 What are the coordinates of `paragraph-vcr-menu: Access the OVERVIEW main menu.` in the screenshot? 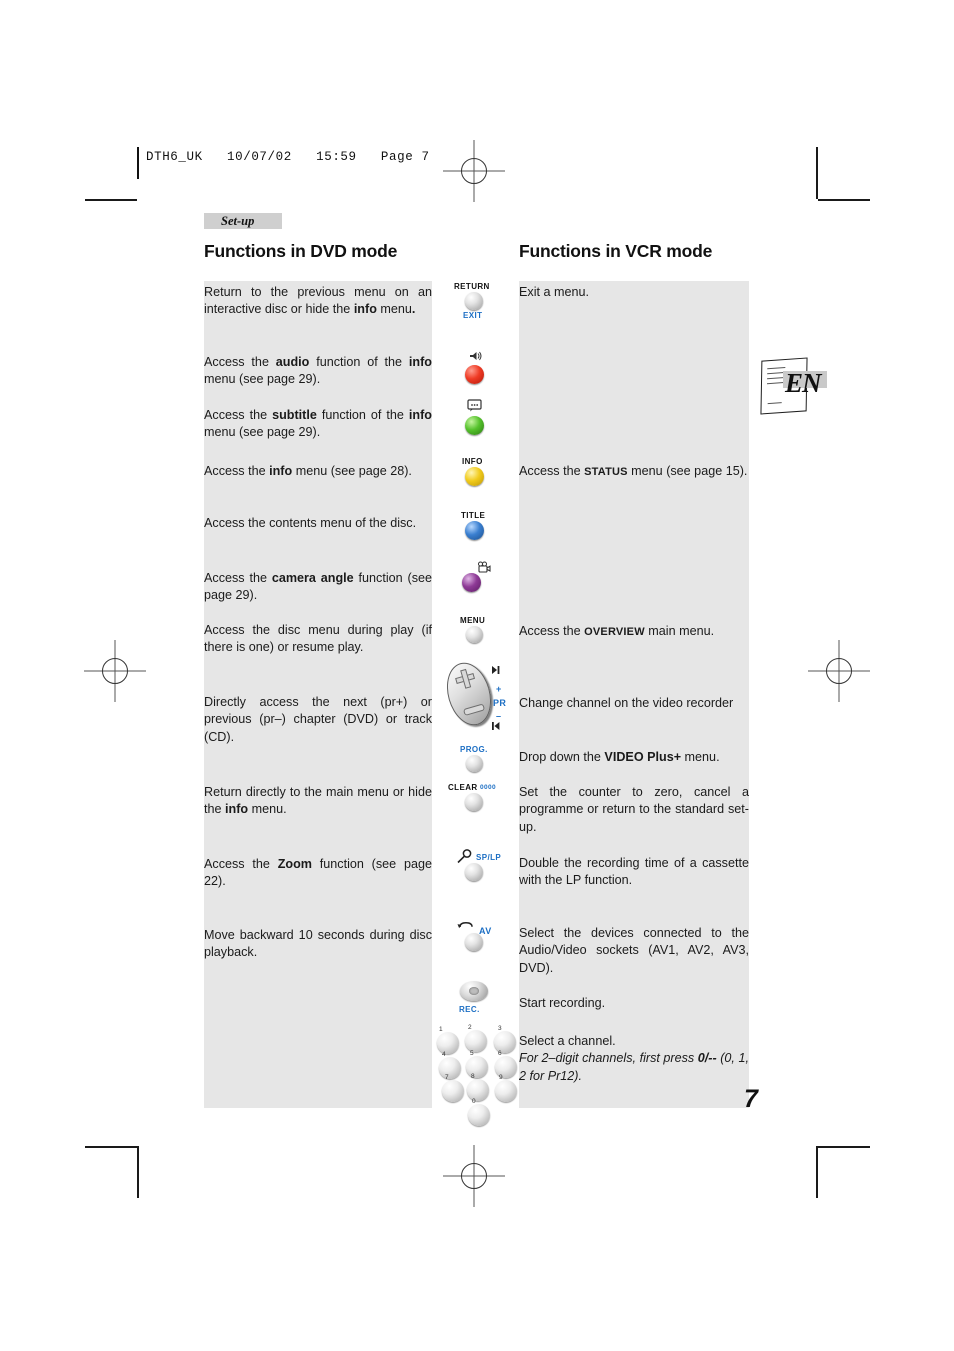 It's located at (617, 631).